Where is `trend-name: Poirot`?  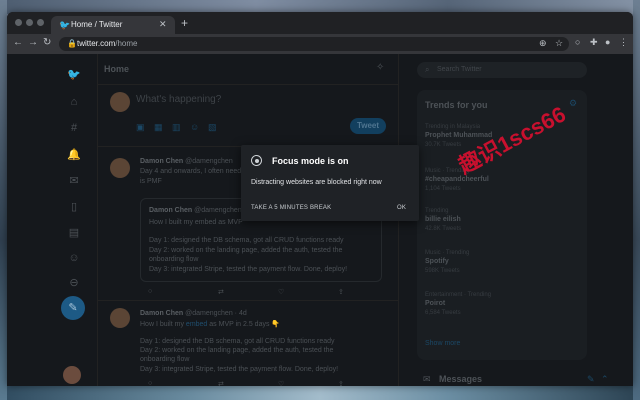 trend-name: Poirot is located at coordinates (435, 303).